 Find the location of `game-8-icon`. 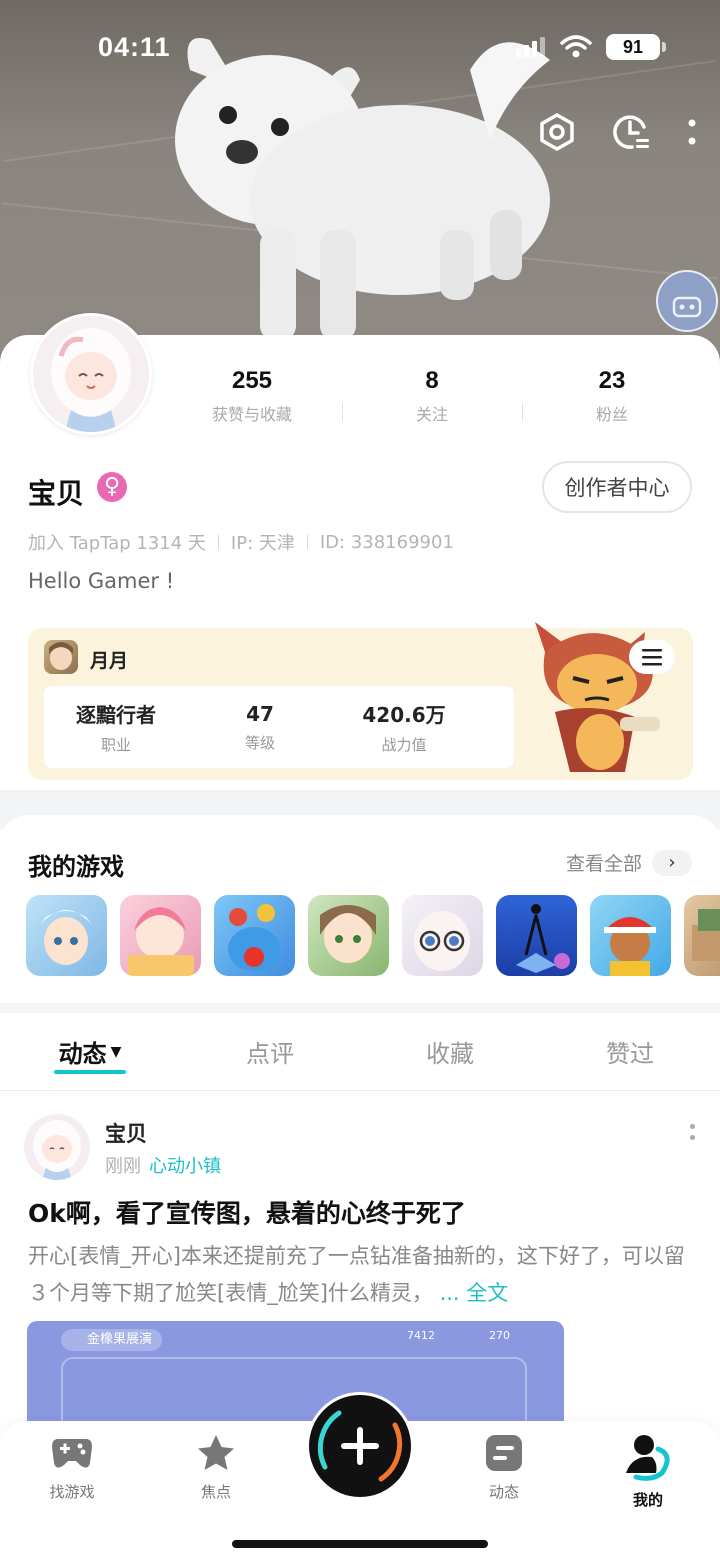

game-8-icon is located at coordinates (706, 935).